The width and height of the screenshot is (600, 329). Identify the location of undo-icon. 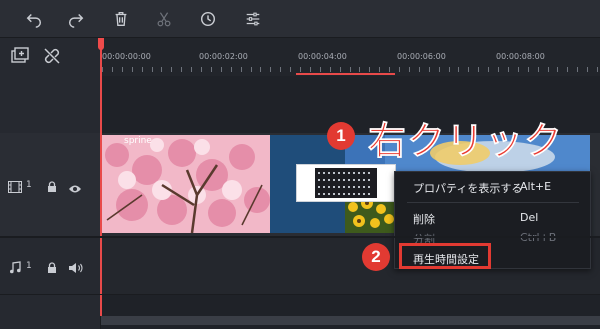
(34, 19).